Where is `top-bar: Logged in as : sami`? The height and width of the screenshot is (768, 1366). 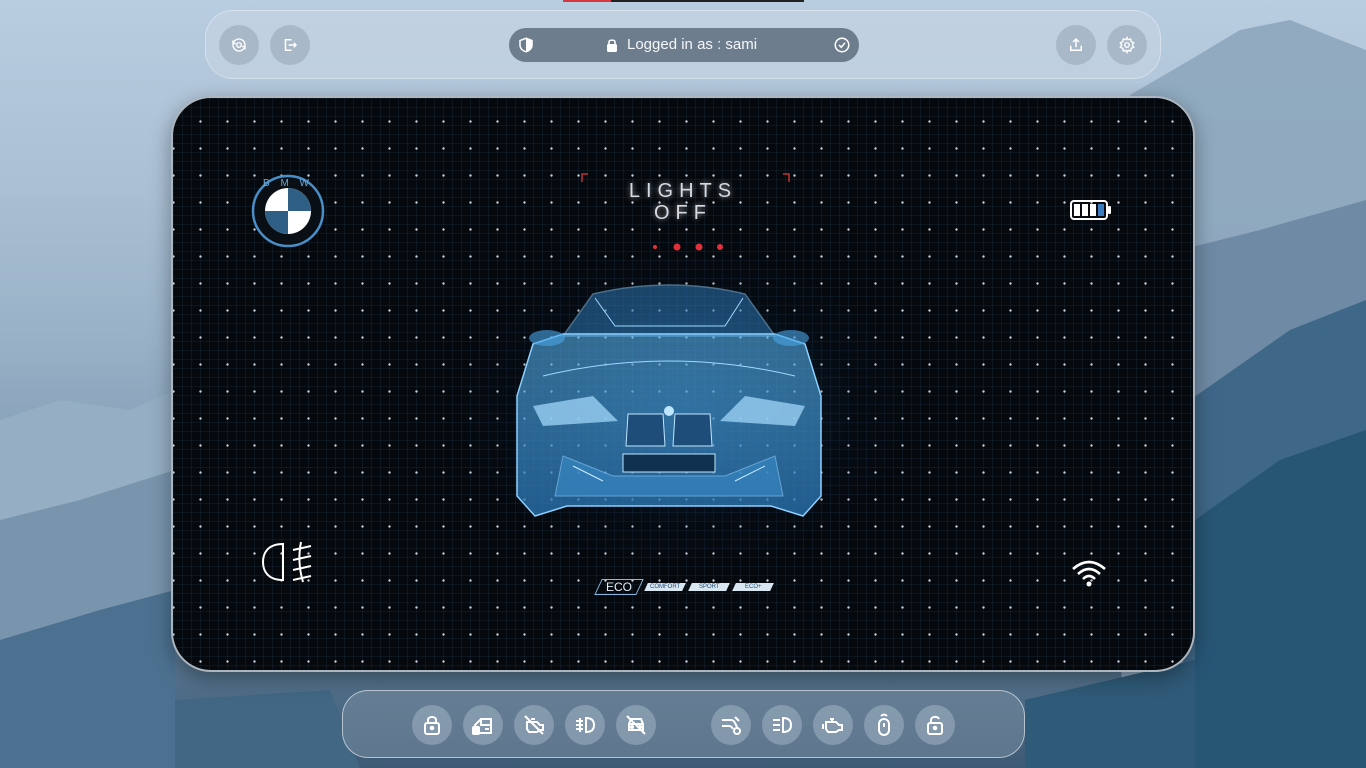 top-bar: Logged in as : sami is located at coordinates (683, 44).